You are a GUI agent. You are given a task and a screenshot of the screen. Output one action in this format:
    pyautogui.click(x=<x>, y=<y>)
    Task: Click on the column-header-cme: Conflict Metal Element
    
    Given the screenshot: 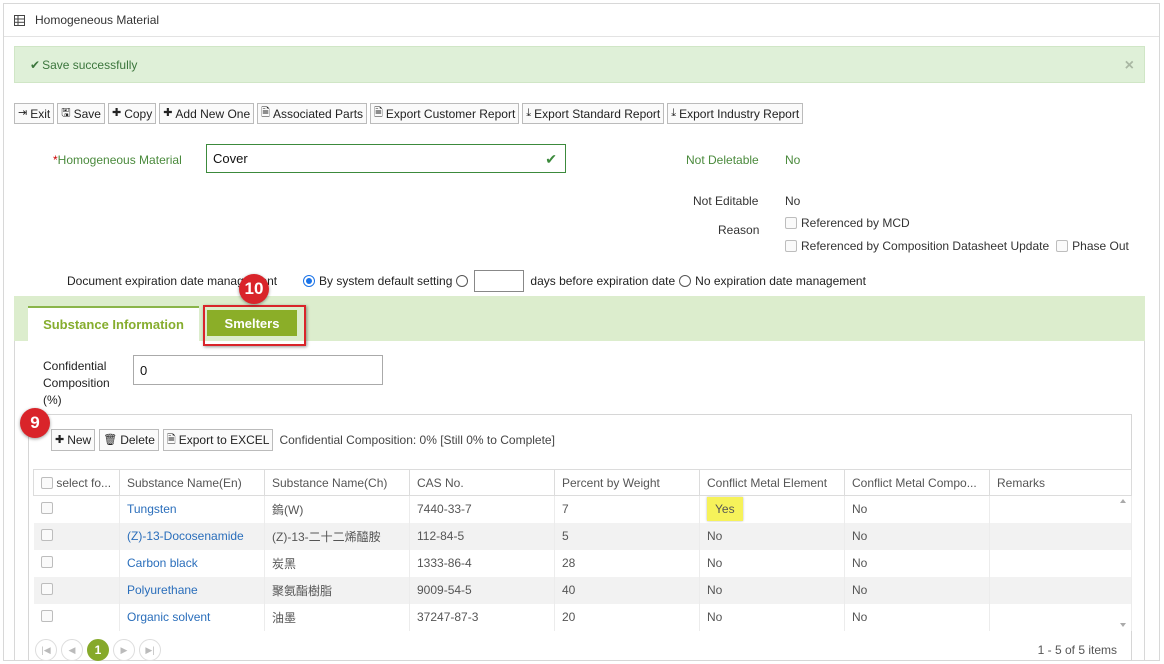 What is the action you would take?
    pyautogui.click(x=772, y=482)
    